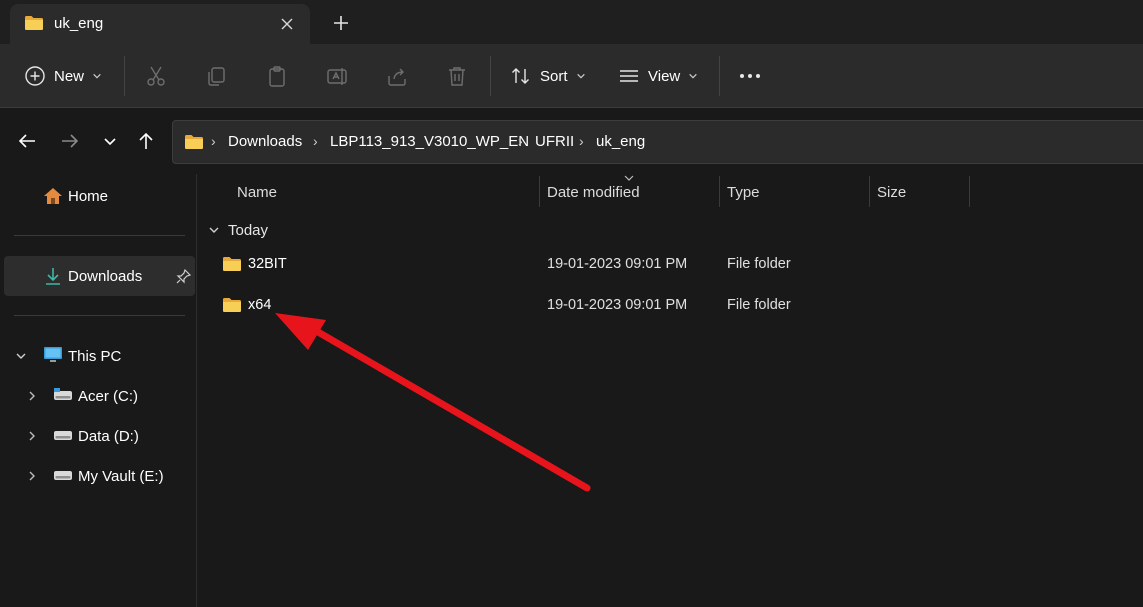 The width and height of the screenshot is (1143, 607). What do you see at coordinates (265, 141) in the screenshot?
I see `breadcrumb-downloads: Downloads` at bounding box center [265, 141].